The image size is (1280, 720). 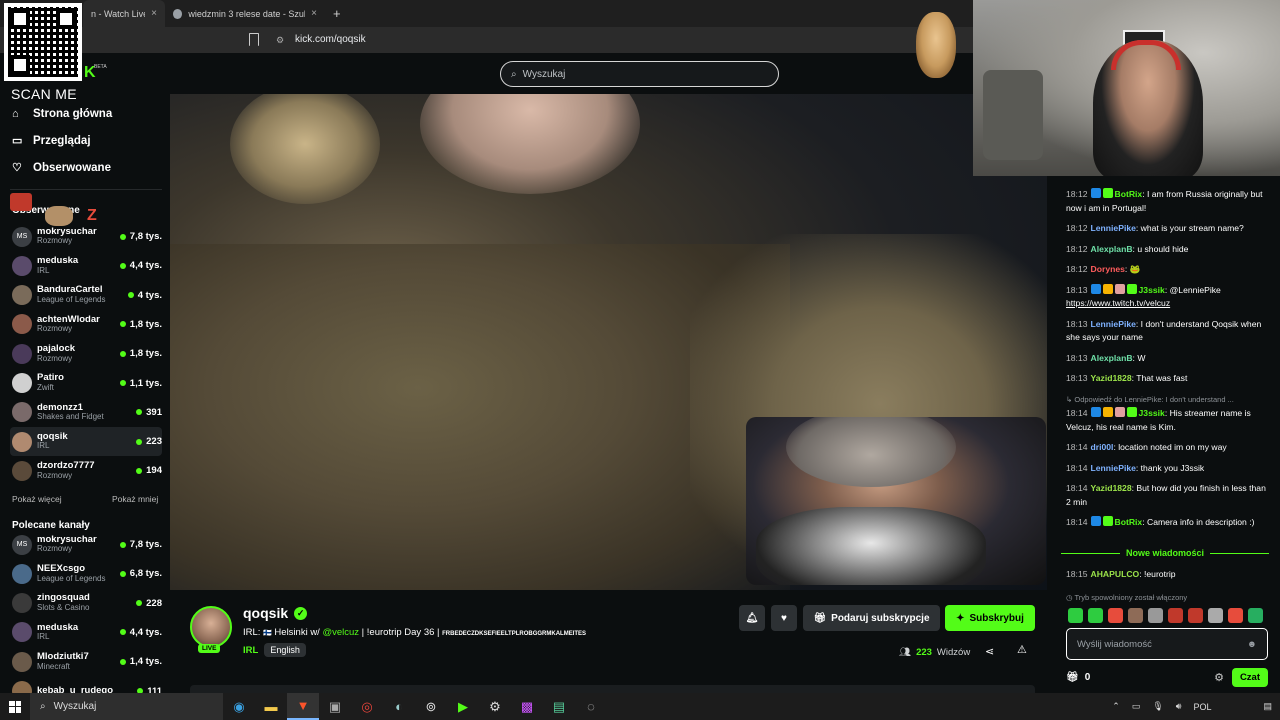 What do you see at coordinates (1165, 553) in the screenshot?
I see `new-messages-divider: Nowe wiadomości` at bounding box center [1165, 553].